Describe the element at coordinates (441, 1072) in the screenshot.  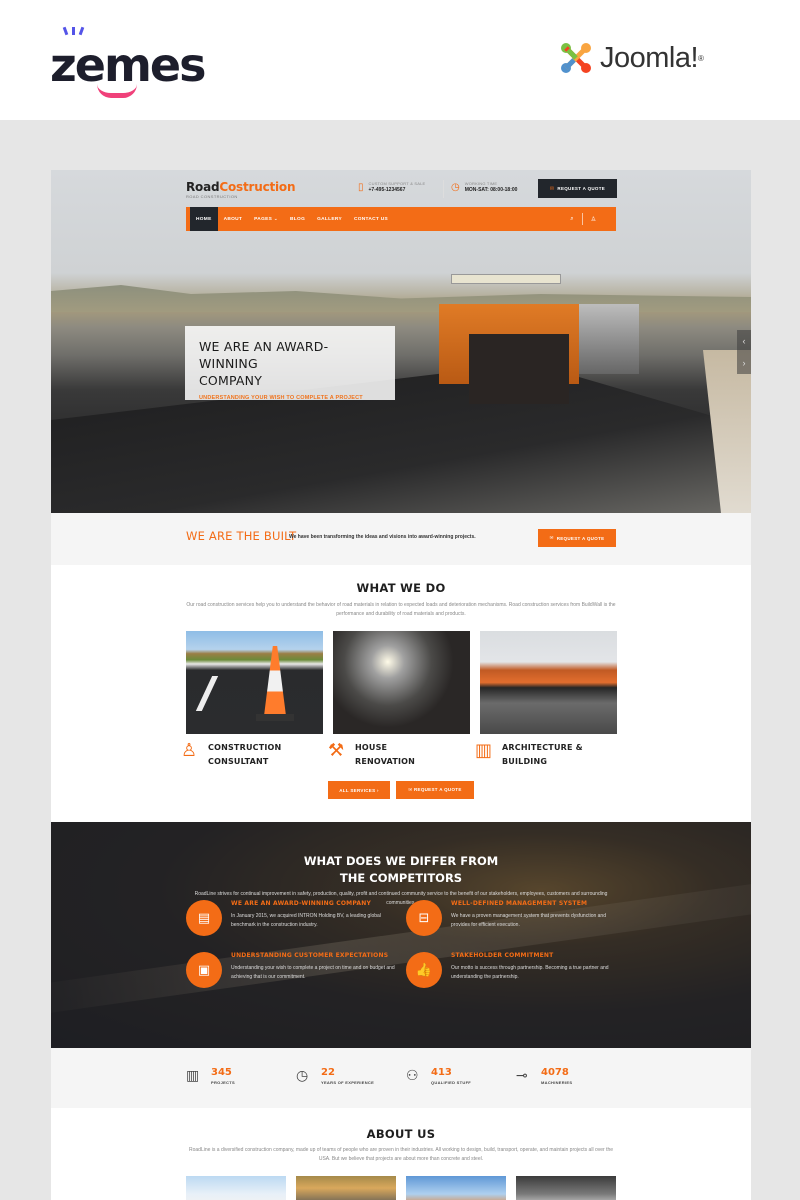
I see `stat-number: 413` at that location.